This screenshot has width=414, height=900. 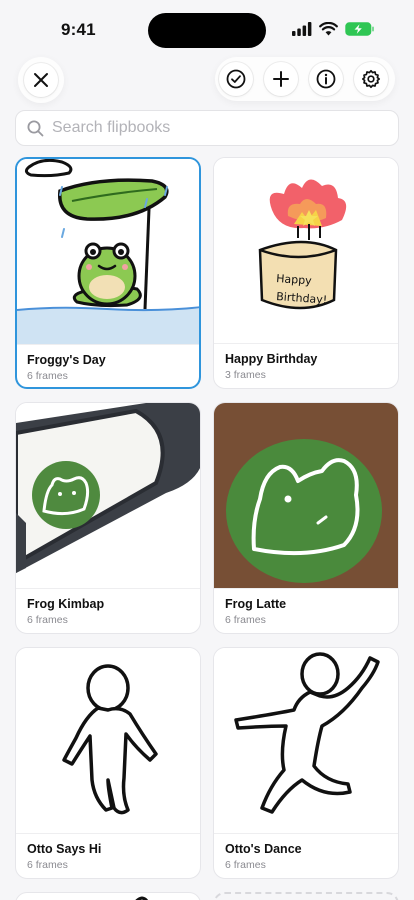 I want to click on status-bar: 9:41, so click(x=207, y=30).